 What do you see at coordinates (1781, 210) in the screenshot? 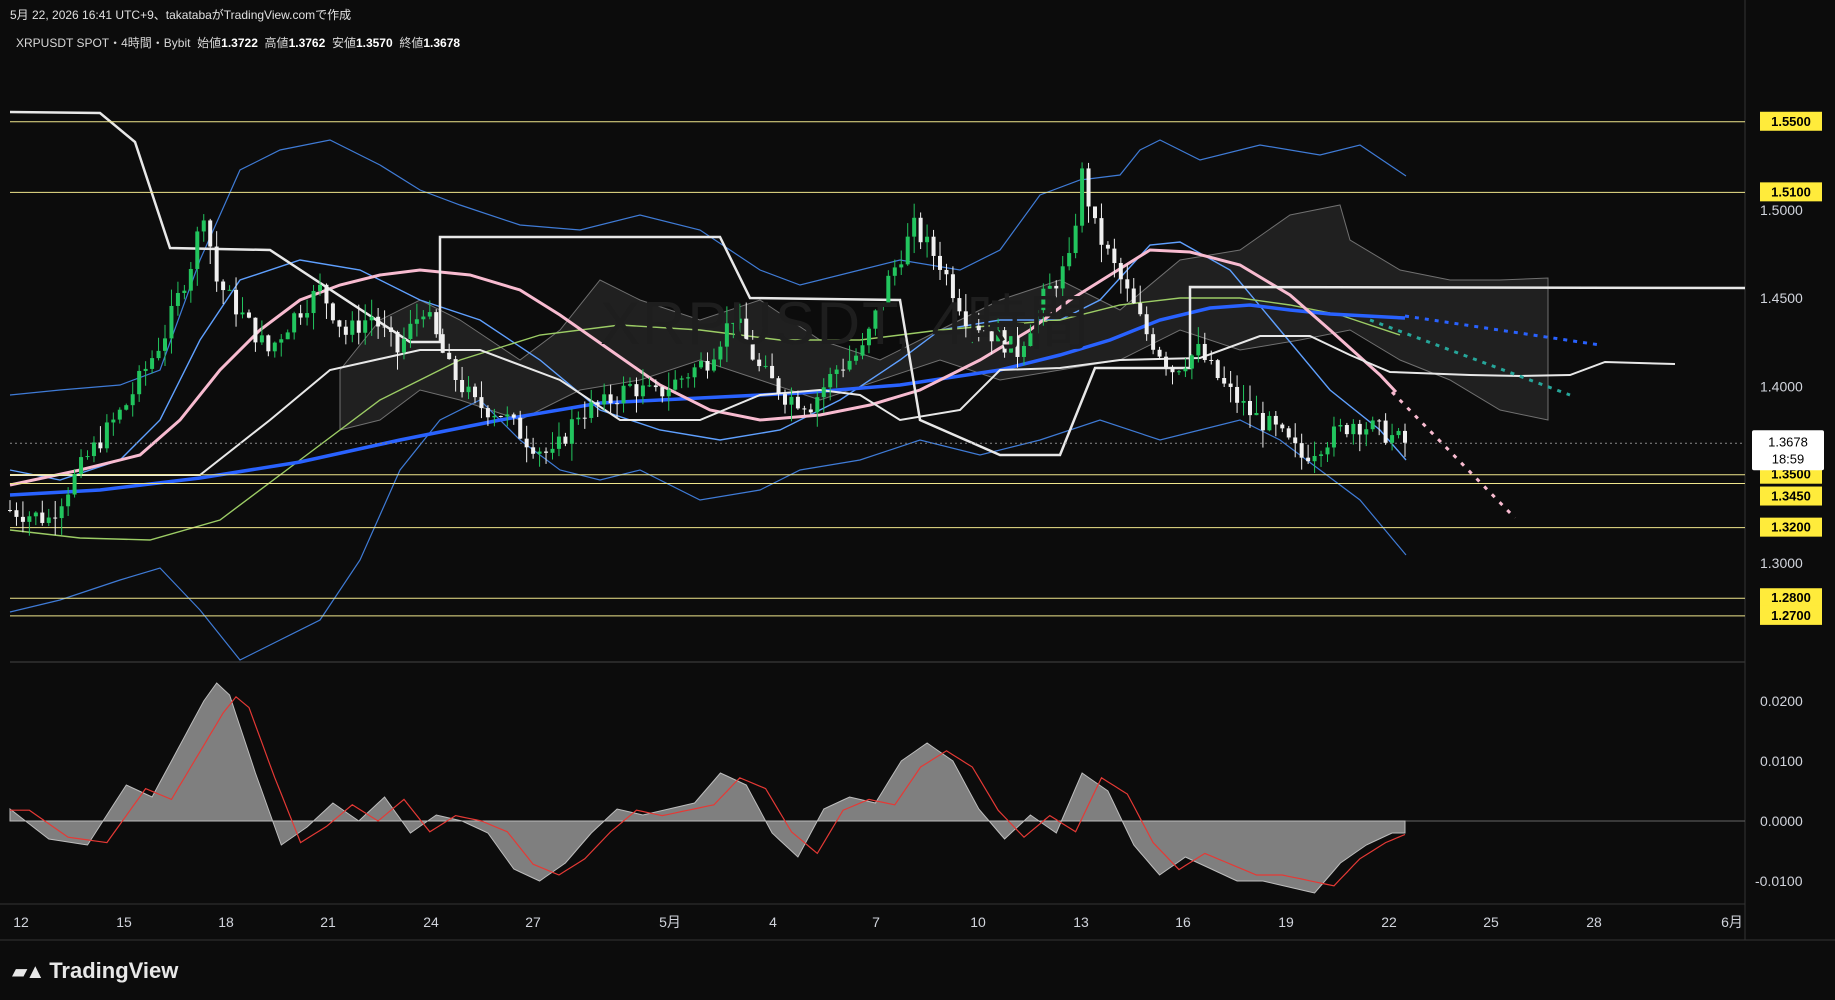
I see `price-tick-label: 1.5000` at bounding box center [1781, 210].